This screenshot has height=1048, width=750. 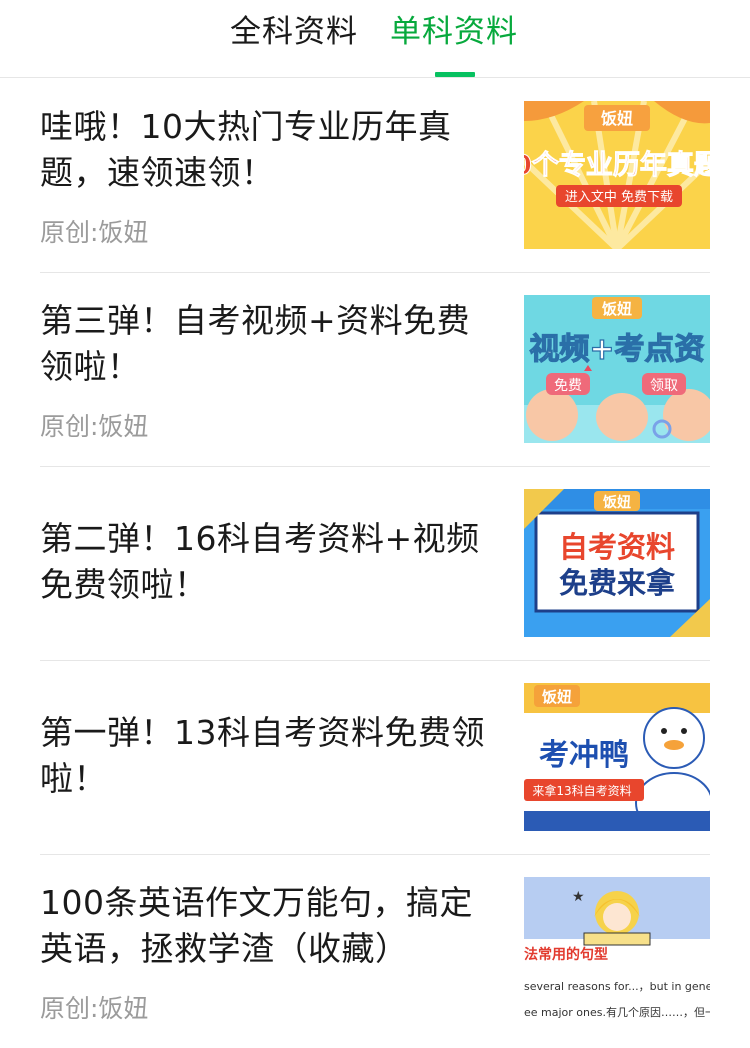 What do you see at coordinates (566, 954) in the screenshot?
I see `thumb-heading: 法常用的句型` at bounding box center [566, 954].